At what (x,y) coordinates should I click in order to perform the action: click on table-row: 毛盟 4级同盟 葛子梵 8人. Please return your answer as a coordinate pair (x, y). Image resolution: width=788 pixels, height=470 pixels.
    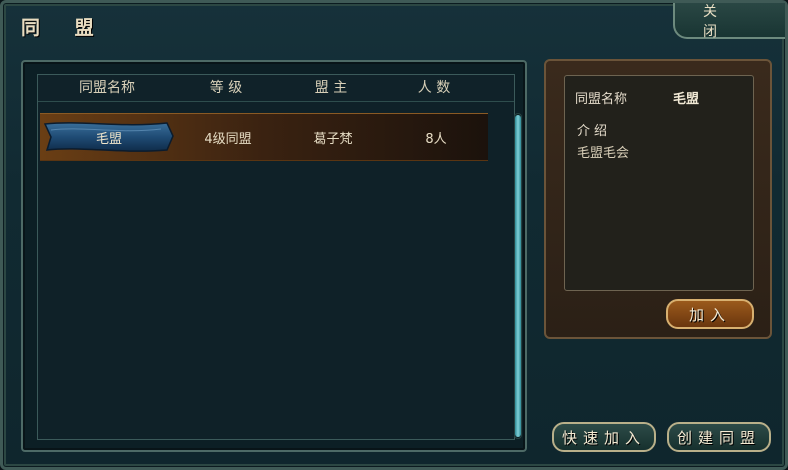
    Looking at the image, I should click on (264, 137).